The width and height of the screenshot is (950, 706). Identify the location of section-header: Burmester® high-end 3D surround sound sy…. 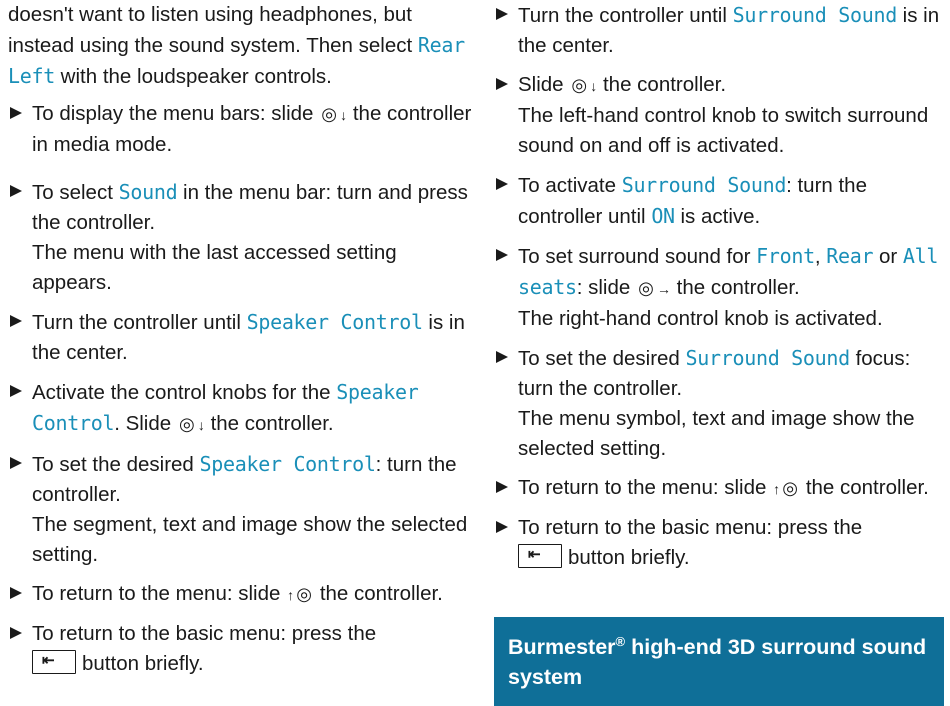
(719, 661).